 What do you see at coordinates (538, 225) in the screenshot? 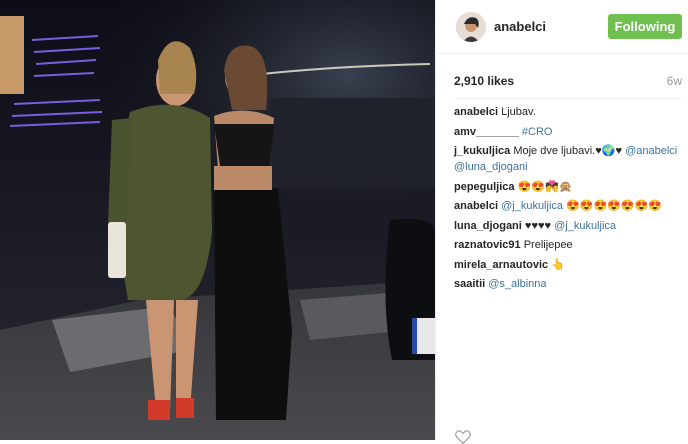
I see `comment-text: ♥♥♥♥` at bounding box center [538, 225].